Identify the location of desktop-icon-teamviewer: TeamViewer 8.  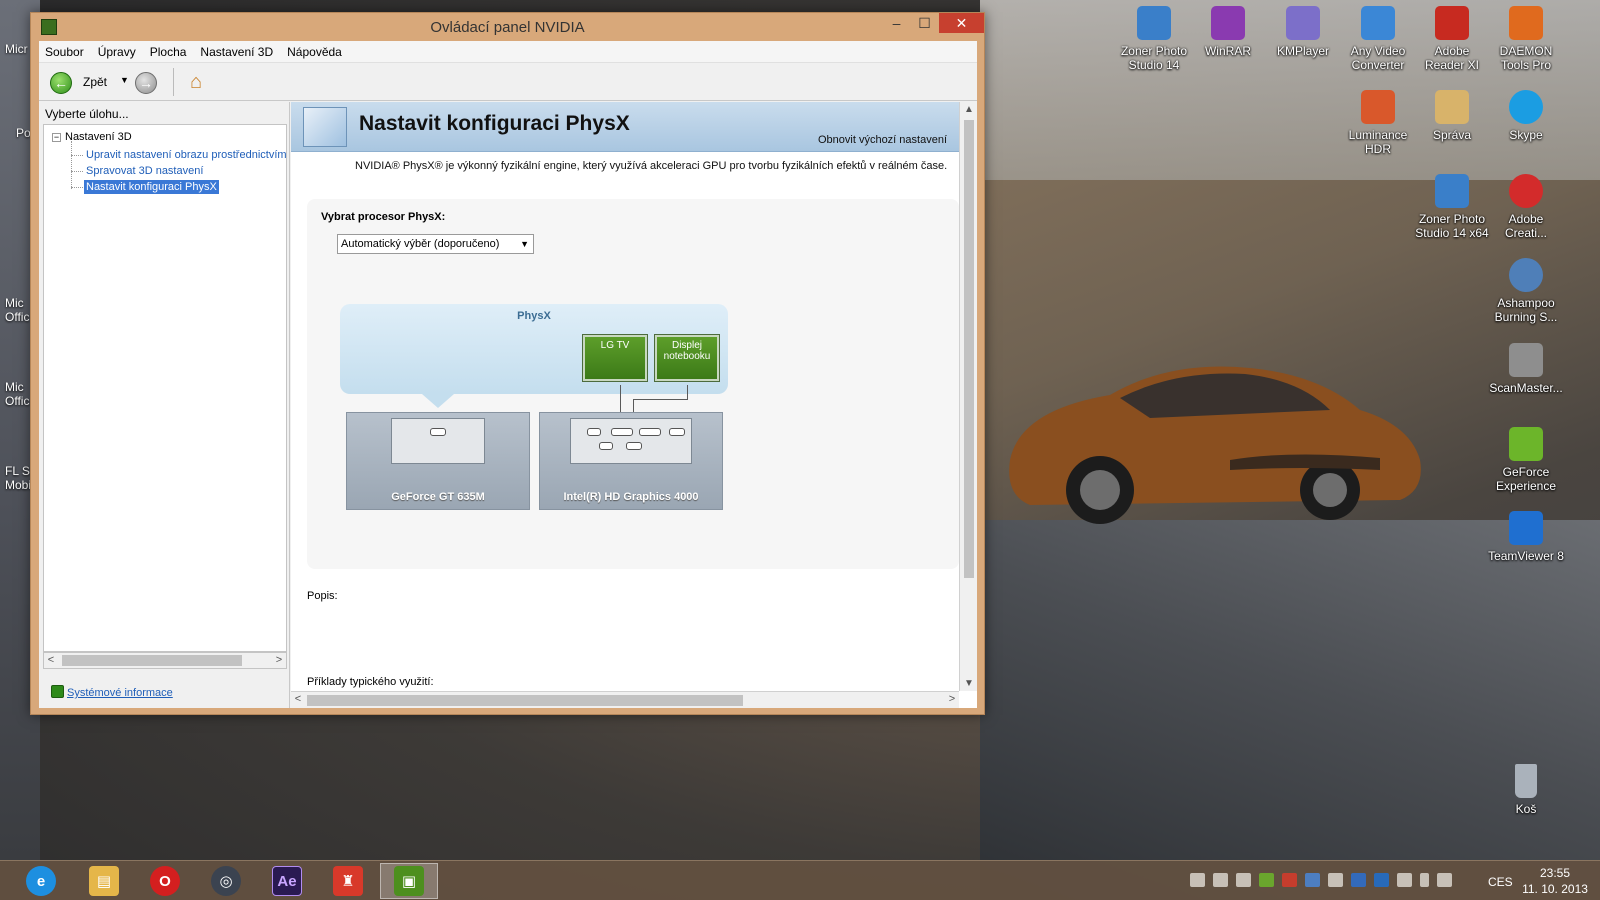
(1526, 537).